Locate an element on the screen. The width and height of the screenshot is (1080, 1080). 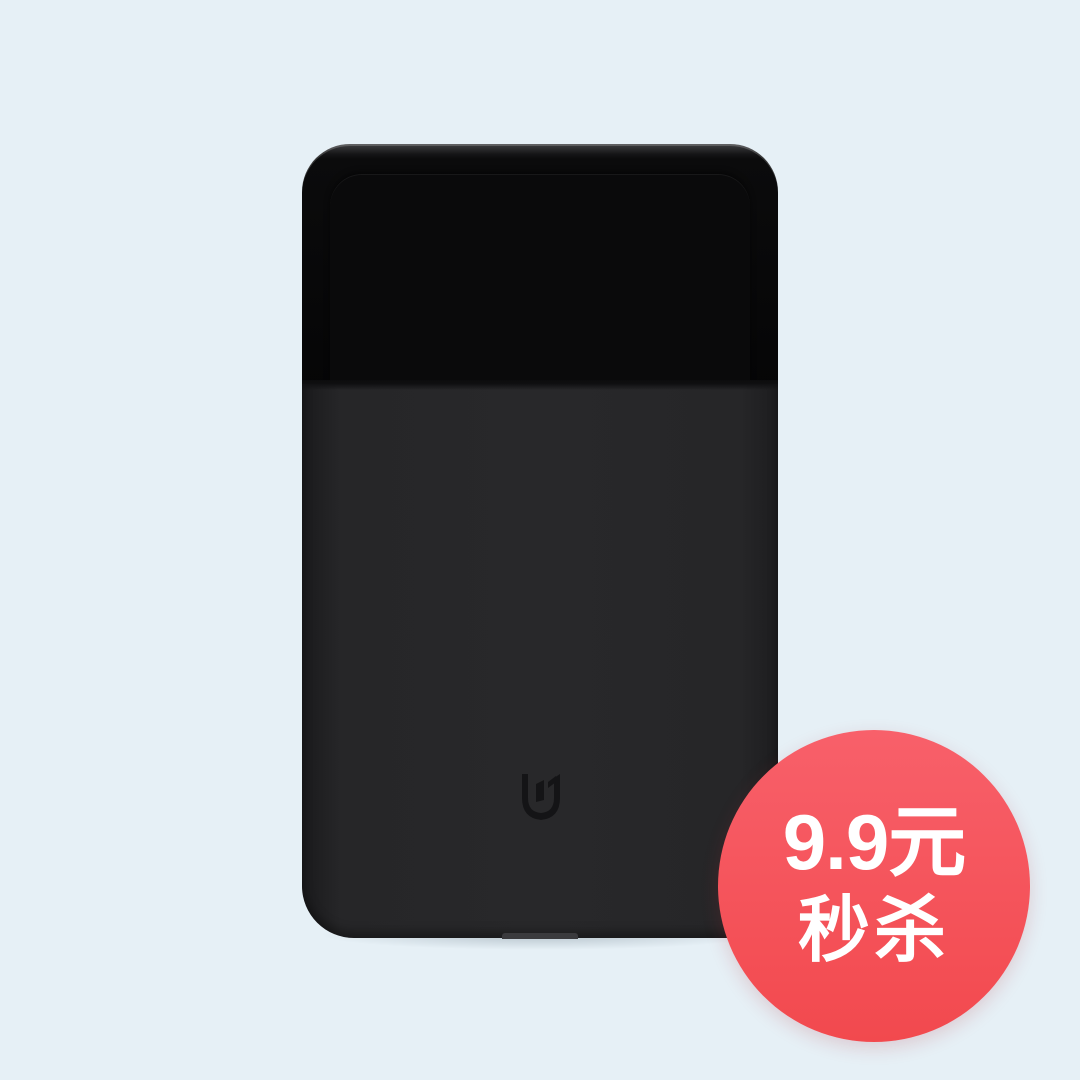
promo-badge: 9.9元 秒杀 is located at coordinates (874, 886).